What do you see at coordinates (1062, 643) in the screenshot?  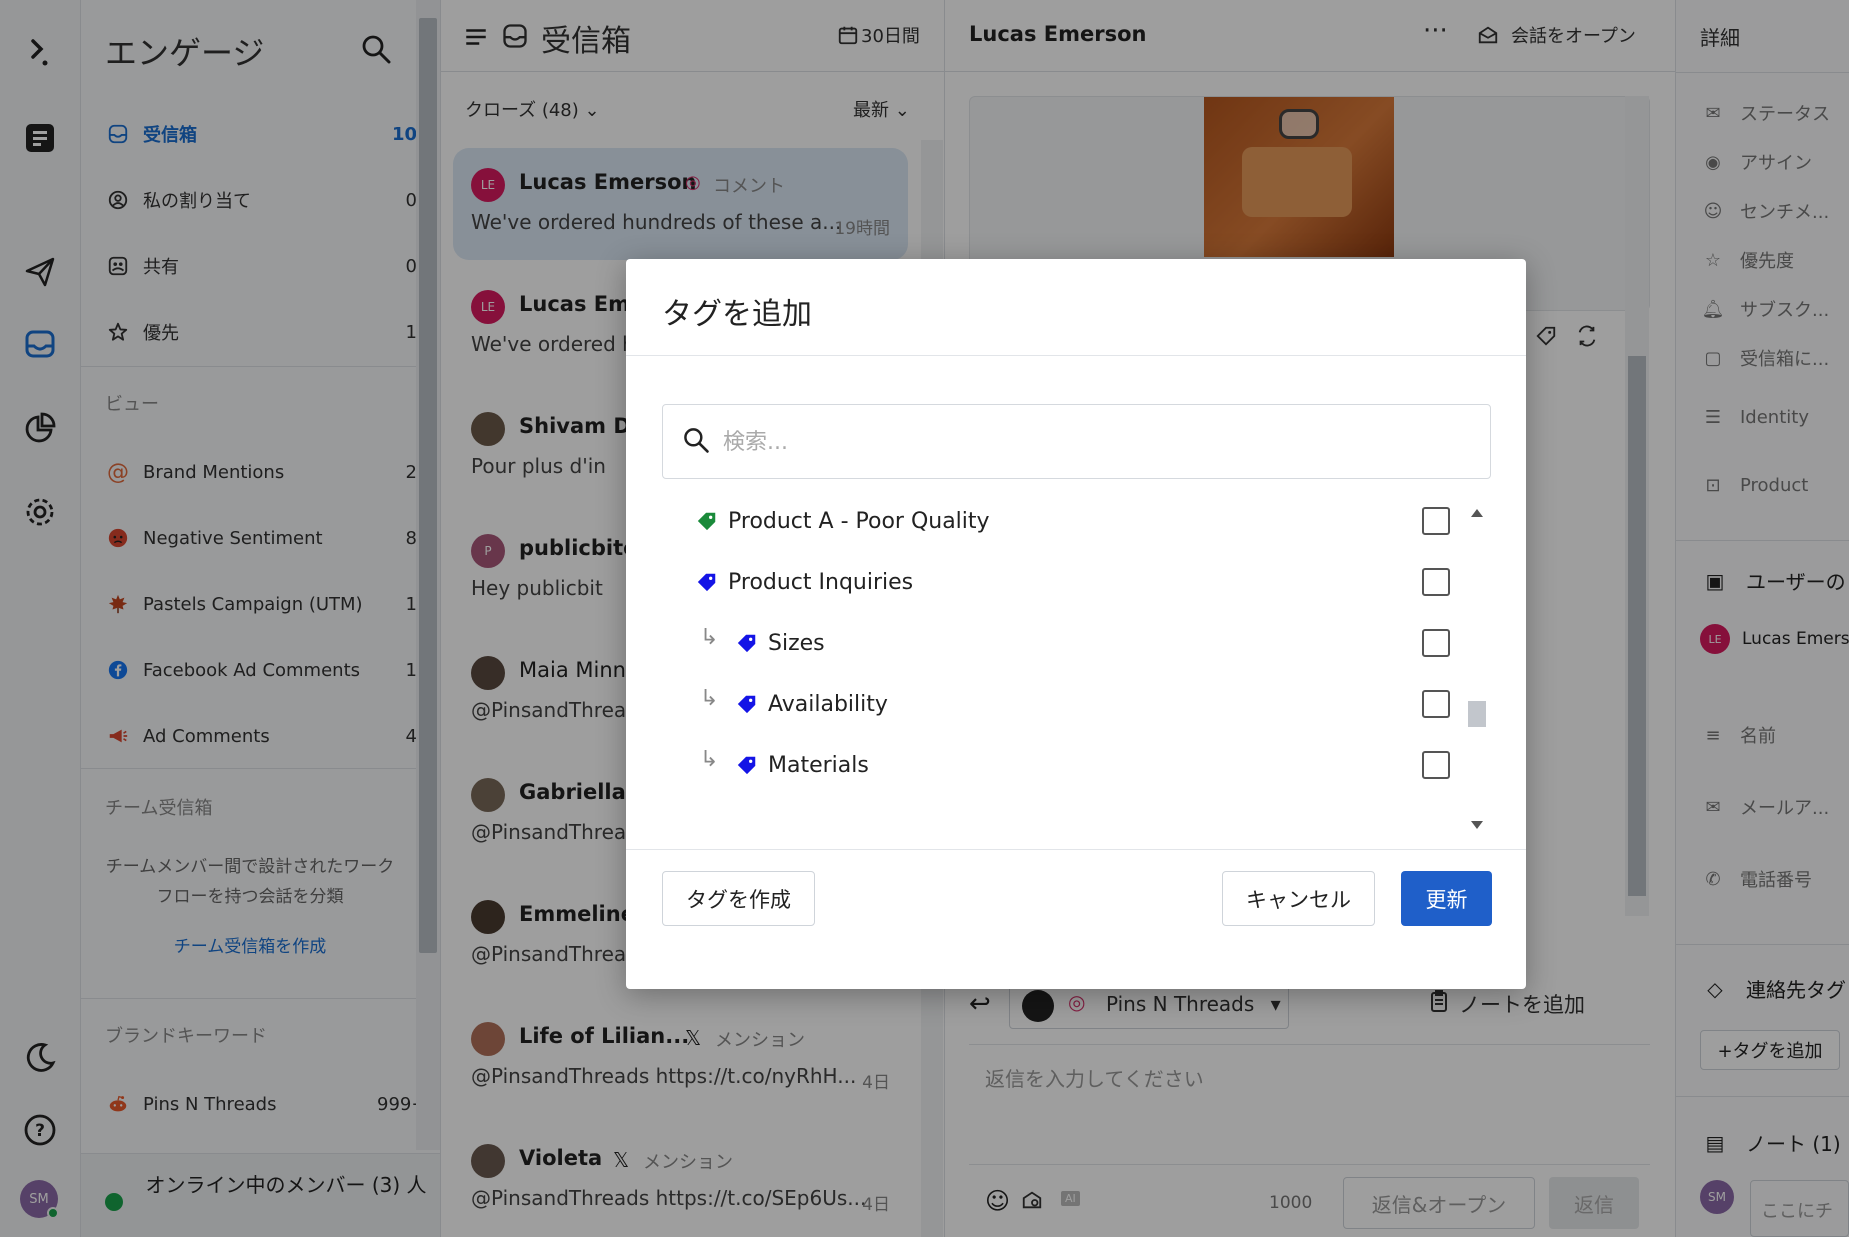 I see `tag-option: ↳ Sizes` at bounding box center [1062, 643].